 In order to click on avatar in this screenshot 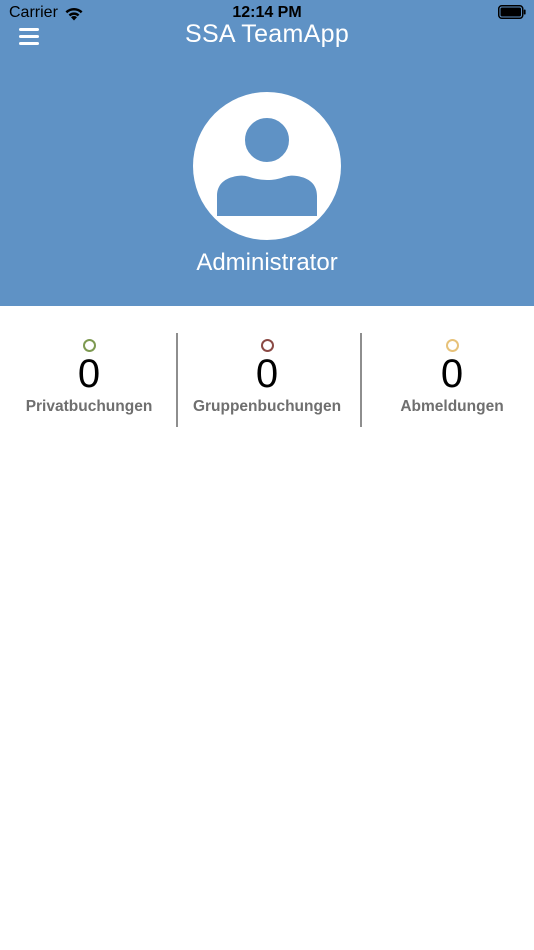, I will do `click(267, 166)`.